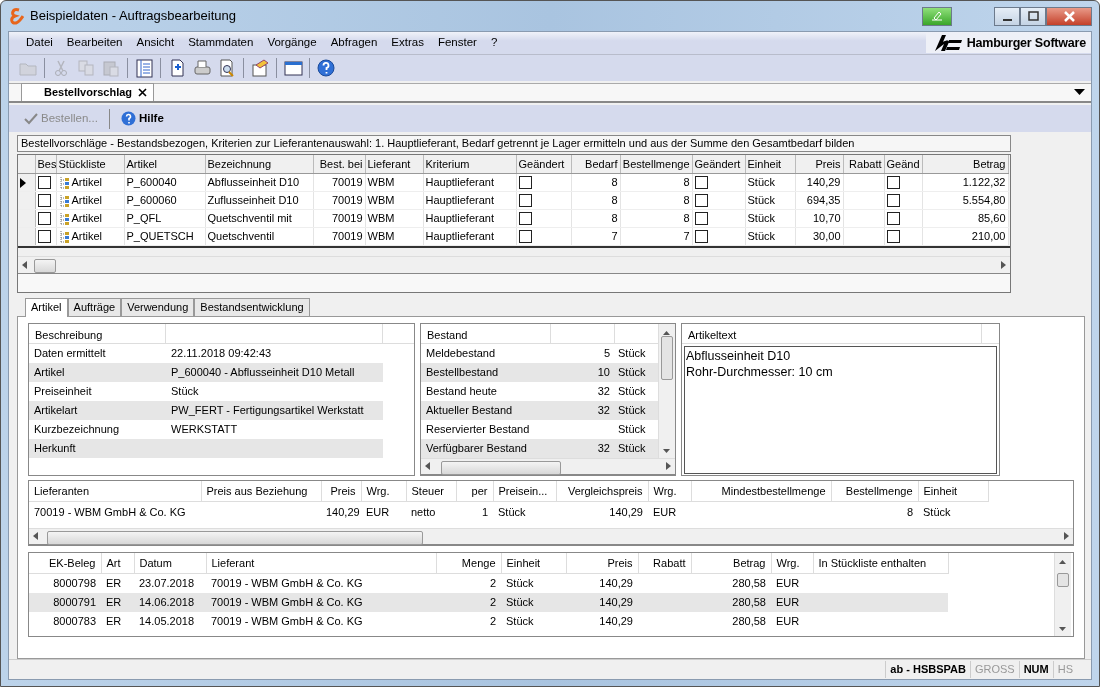 The width and height of the screenshot is (1100, 687). Describe the element at coordinates (97, 333) in the screenshot. I see `column-header: Beschreibung` at that location.